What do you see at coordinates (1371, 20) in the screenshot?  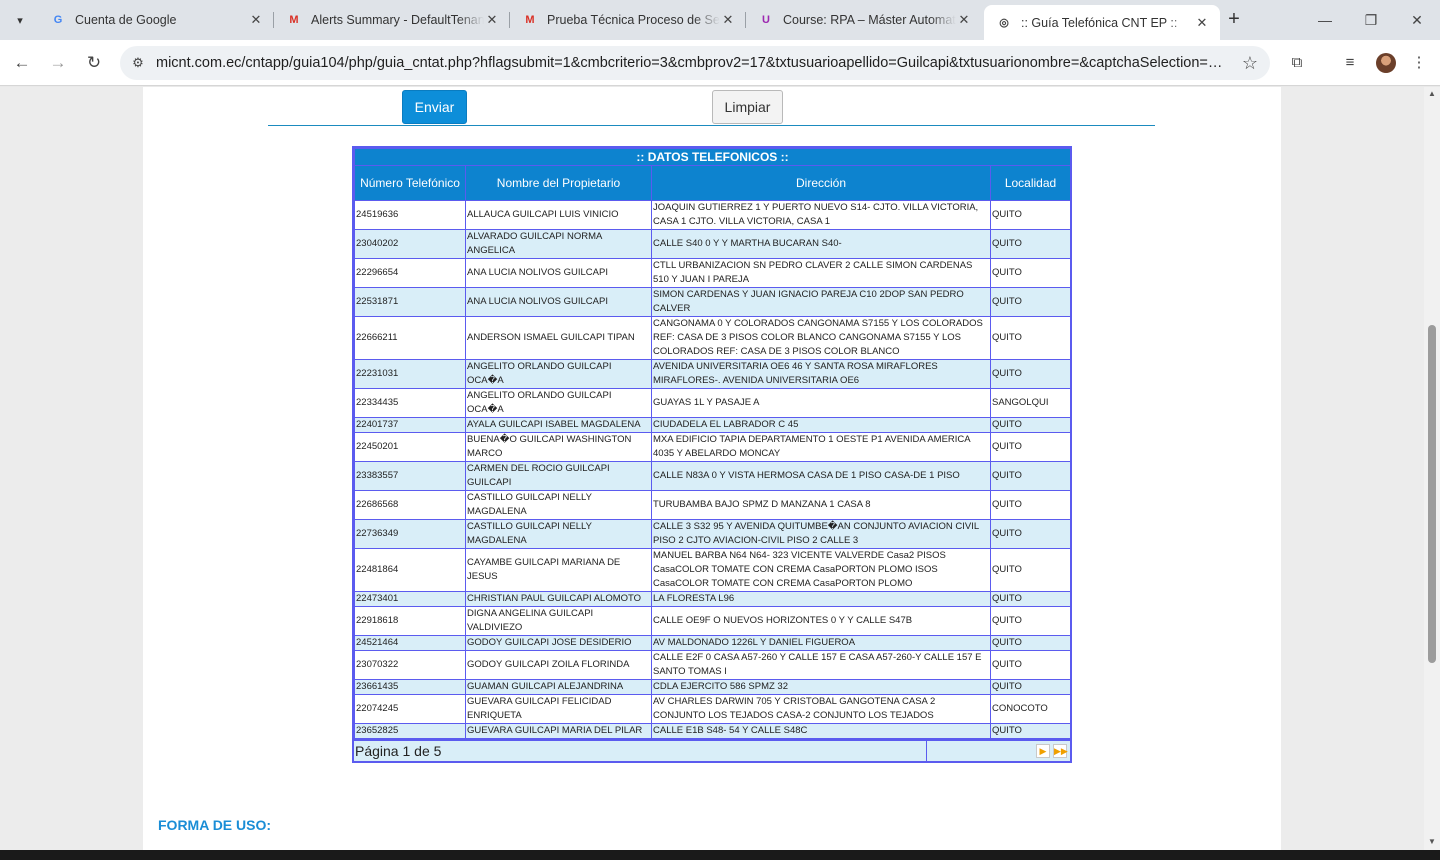 I see `restore-icon: ❐` at bounding box center [1371, 20].